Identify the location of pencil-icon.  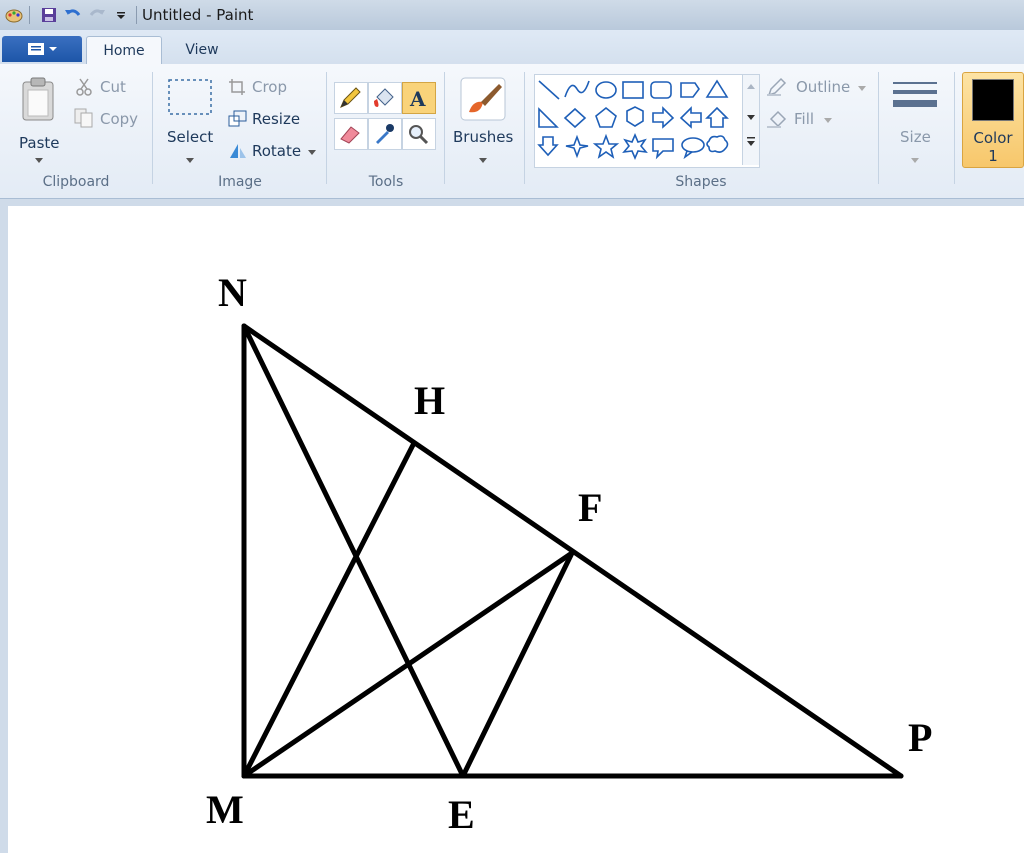
(350, 97).